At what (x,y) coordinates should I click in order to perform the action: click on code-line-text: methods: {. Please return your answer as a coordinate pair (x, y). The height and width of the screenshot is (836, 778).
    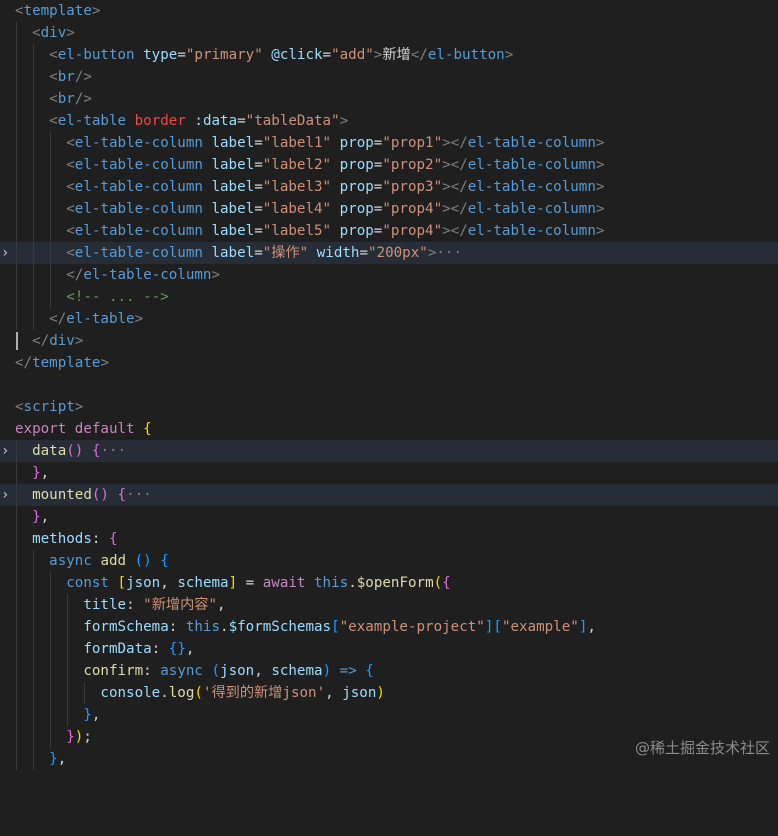
    Looking at the image, I should click on (75, 539).